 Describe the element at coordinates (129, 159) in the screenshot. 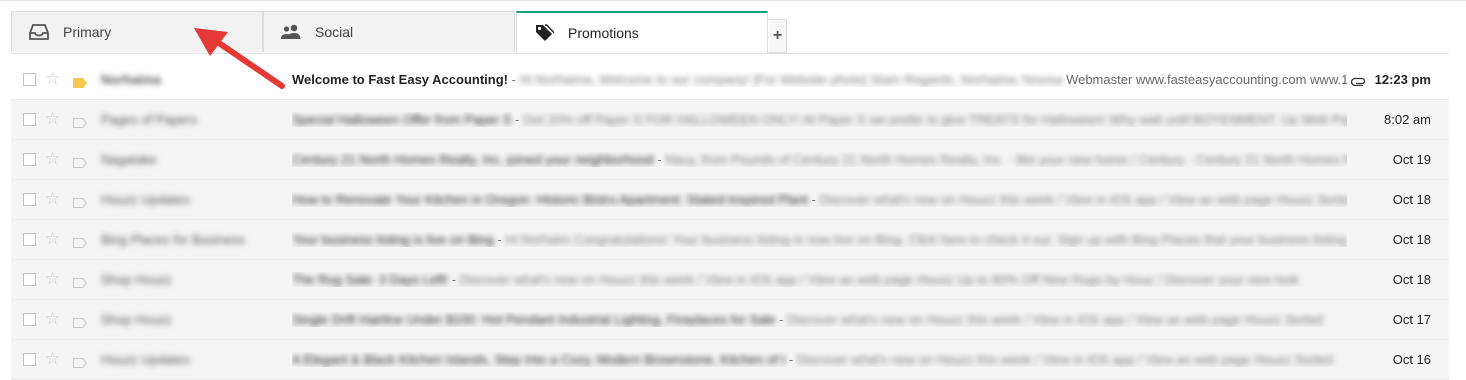

I see `sender-name: Nagatake` at that location.